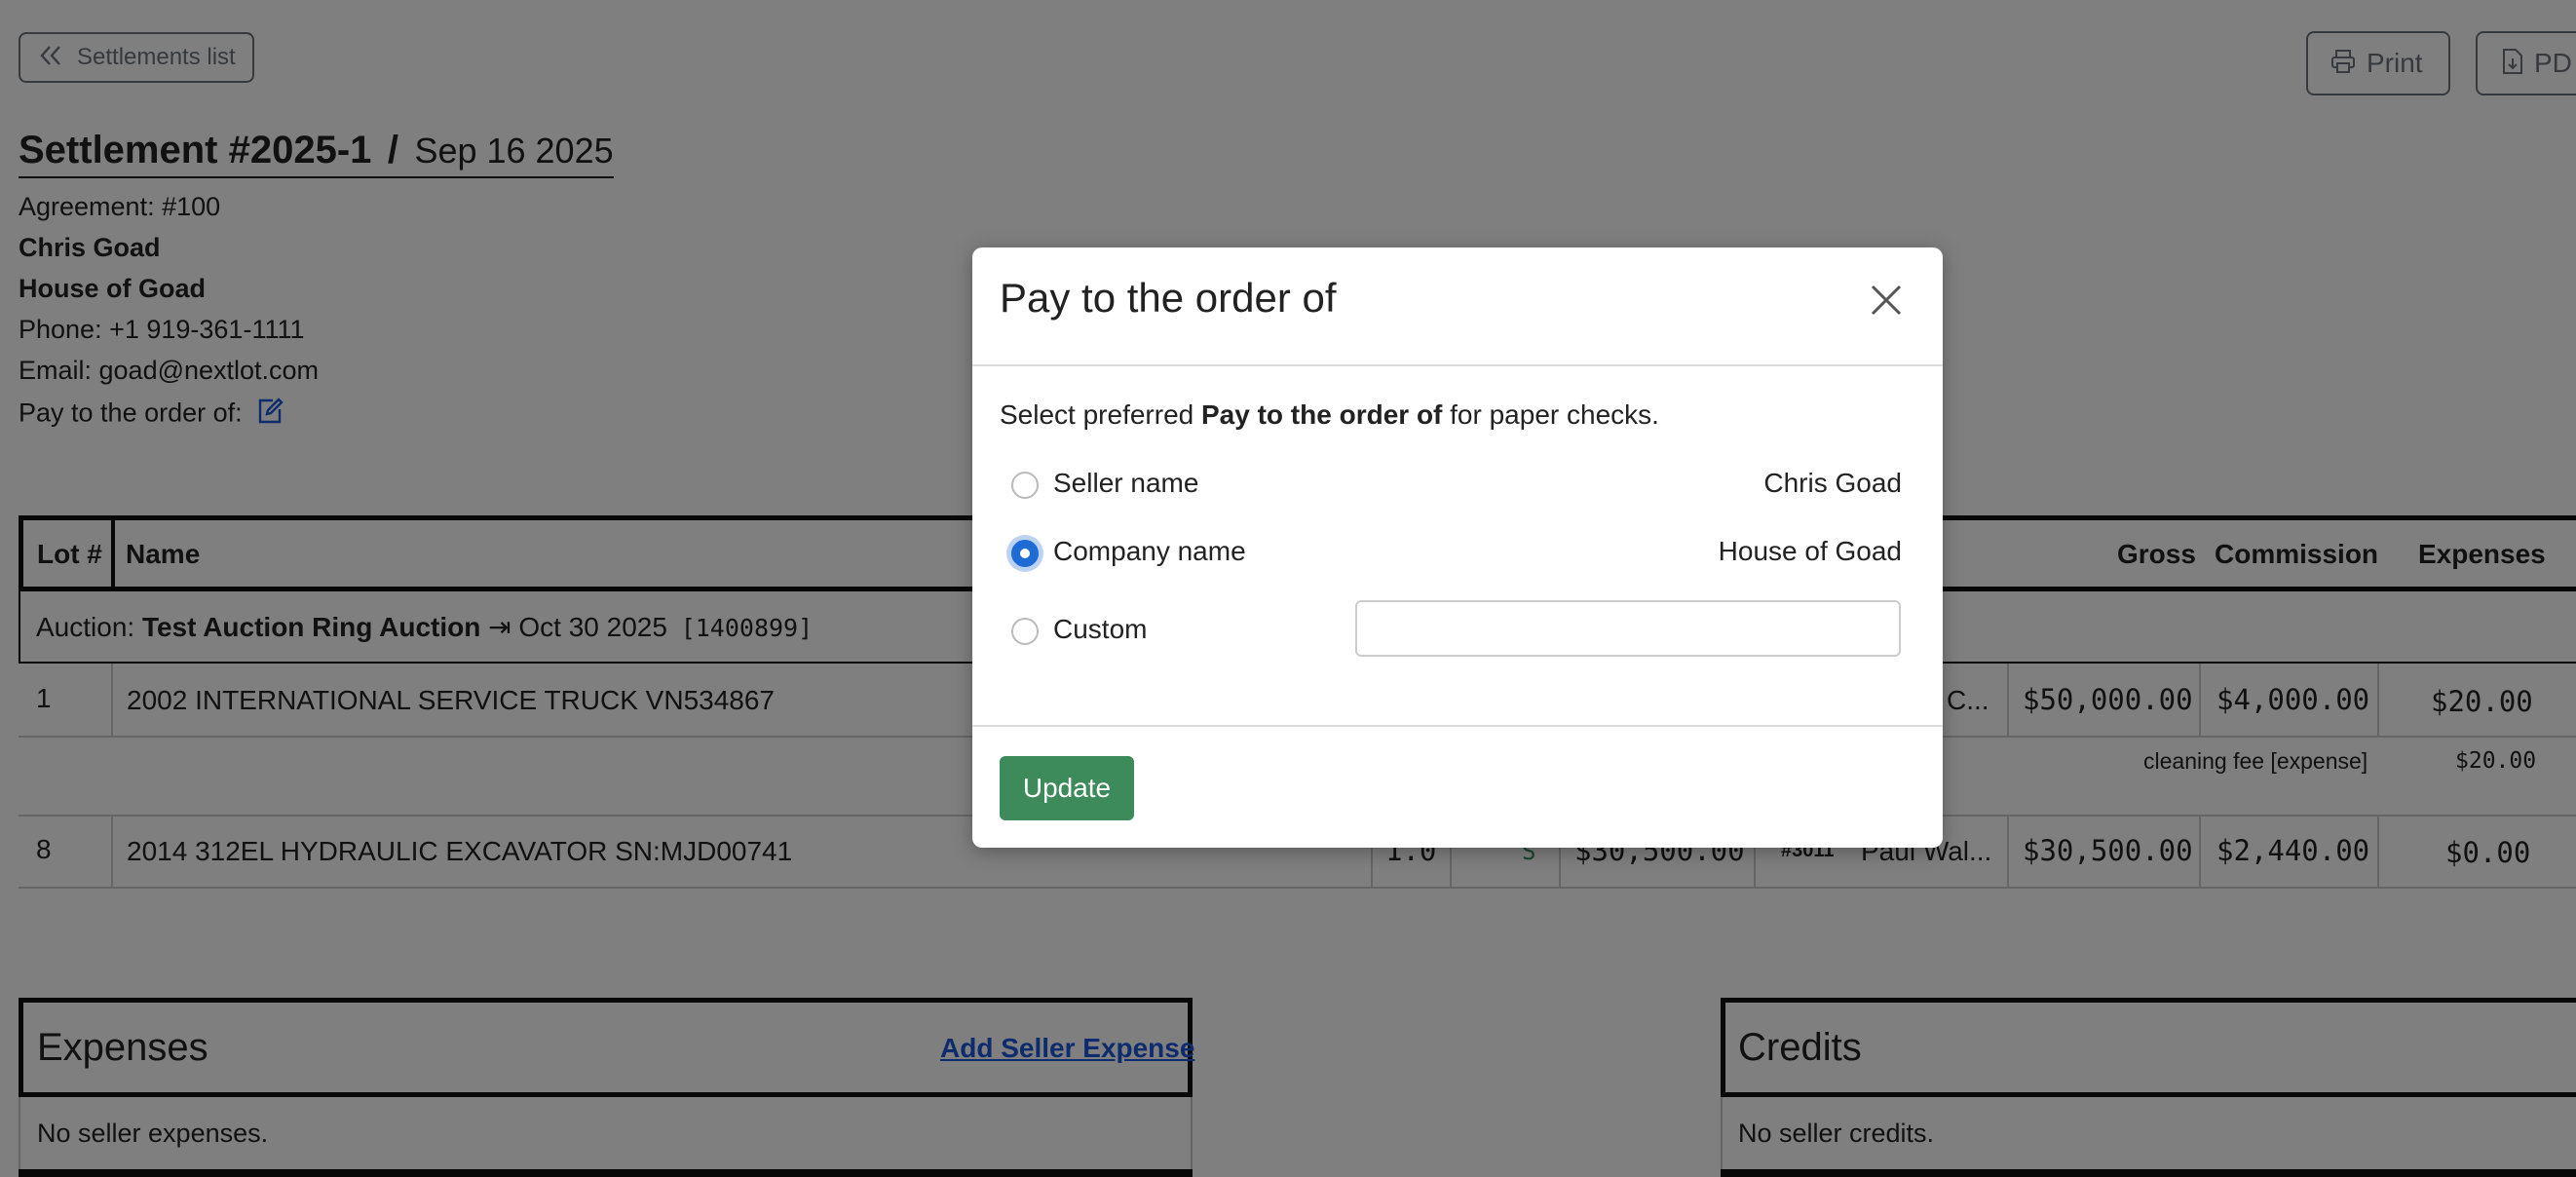  Describe the element at coordinates (1168, 298) in the screenshot. I see `modal-title: Pay to the order of` at that location.